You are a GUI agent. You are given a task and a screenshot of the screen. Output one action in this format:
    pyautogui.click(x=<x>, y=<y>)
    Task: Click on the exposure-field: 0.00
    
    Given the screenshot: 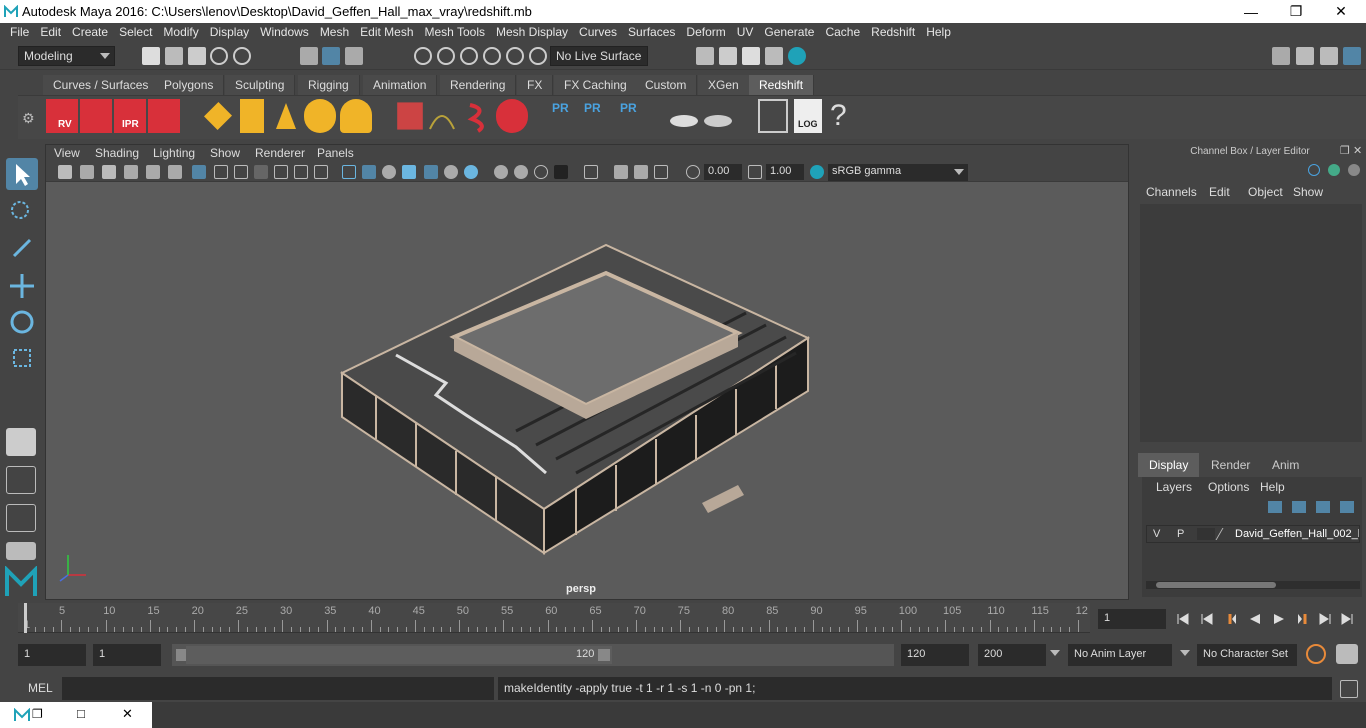 What is the action you would take?
    pyautogui.click(x=723, y=172)
    